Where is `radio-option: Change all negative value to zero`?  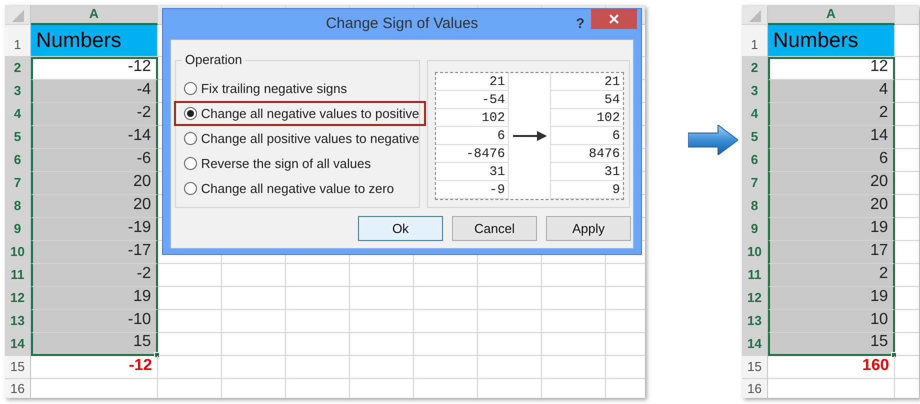
radio-option: Change all negative value to zero is located at coordinates (300, 188).